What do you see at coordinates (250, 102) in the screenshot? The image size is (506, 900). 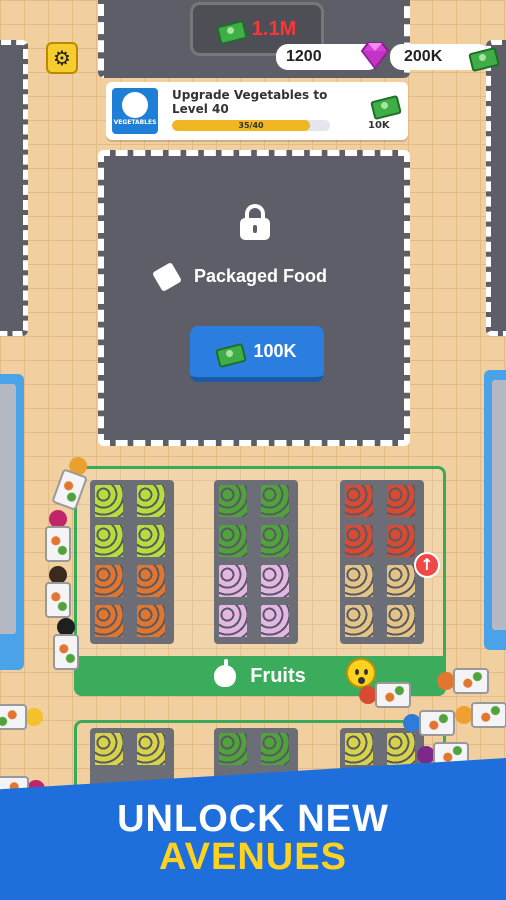 I see `upgrade-title: Upgrade Vegetables to Level 40` at bounding box center [250, 102].